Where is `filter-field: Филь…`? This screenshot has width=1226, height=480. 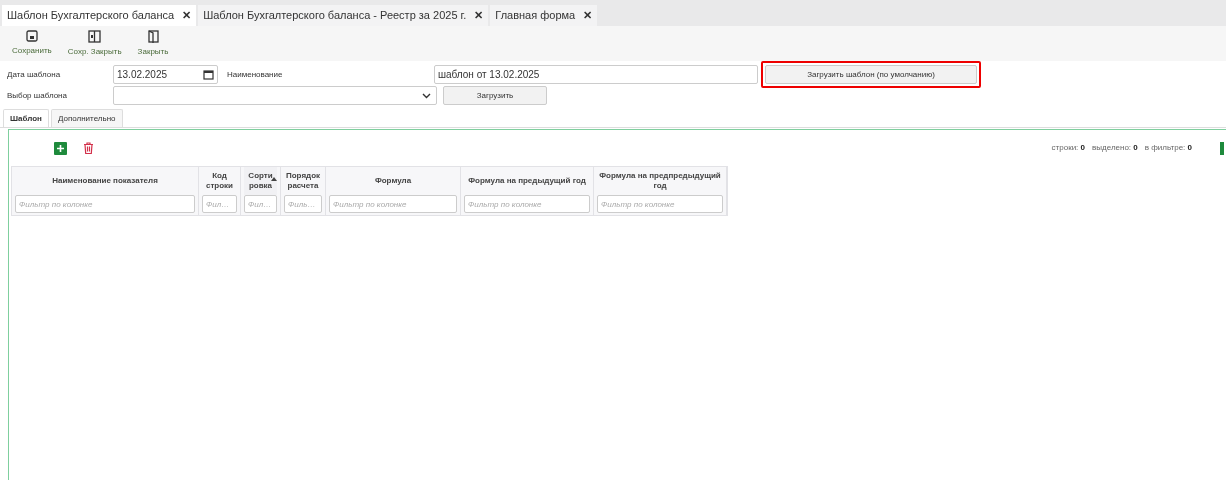
filter-field: Филь… is located at coordinates (303, 204).